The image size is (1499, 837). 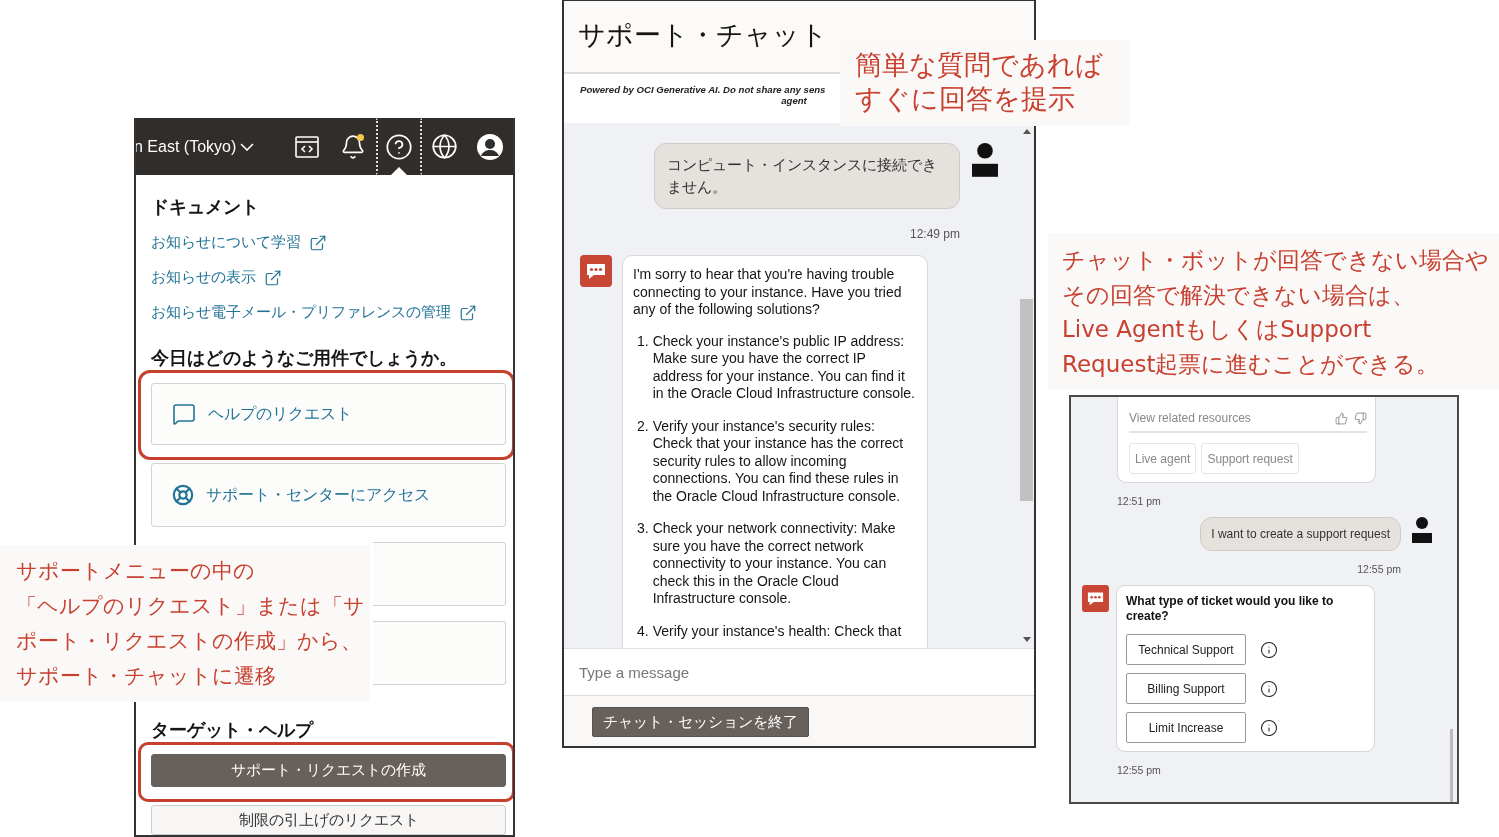 I want to click on step-text: Verify your instance's security rules: Check that your instance has the correct security rules to allow incoming connections. You can find these rules in the Oracle Cloud Infrastructure console., so click(x=778, y=461).